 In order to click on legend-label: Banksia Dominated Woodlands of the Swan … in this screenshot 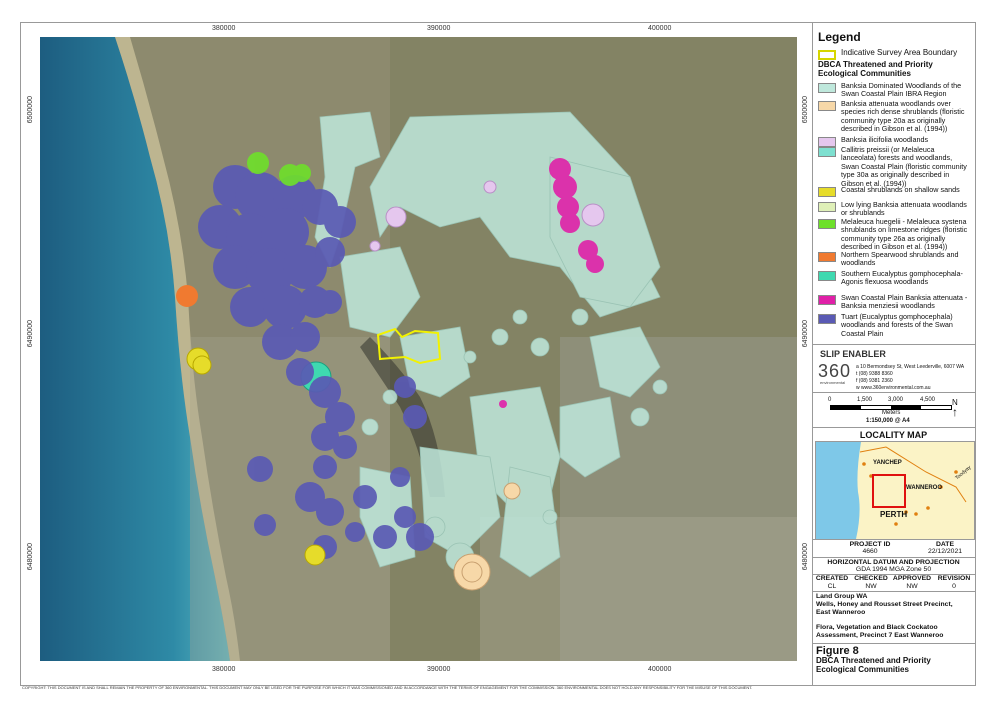, I will do `click(901, 90)`.